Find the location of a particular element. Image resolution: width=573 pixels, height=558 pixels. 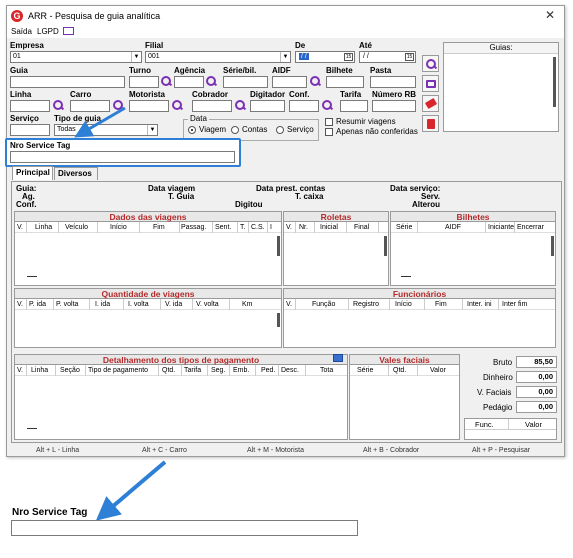

arrow-to-field is located at coordinates (100, 122).